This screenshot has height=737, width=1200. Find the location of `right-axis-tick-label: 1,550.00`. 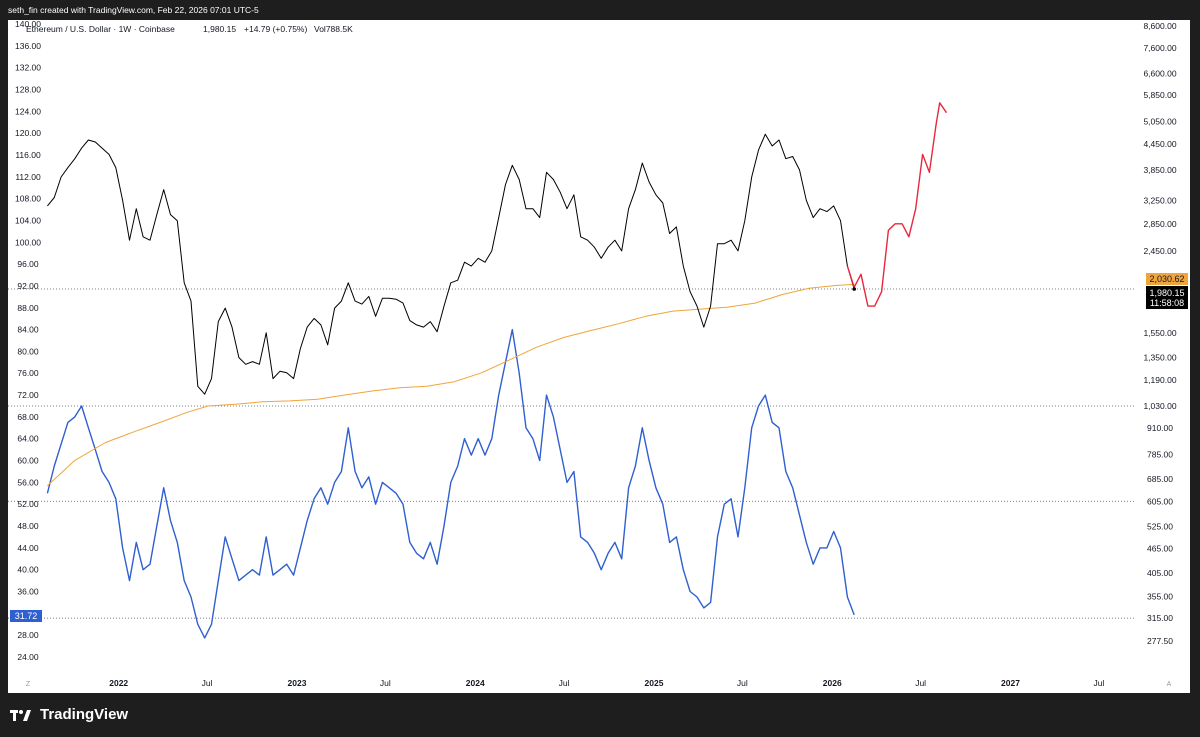

right-axis-tick-label: 1,550.00 is located at coordinates (1159, 333).